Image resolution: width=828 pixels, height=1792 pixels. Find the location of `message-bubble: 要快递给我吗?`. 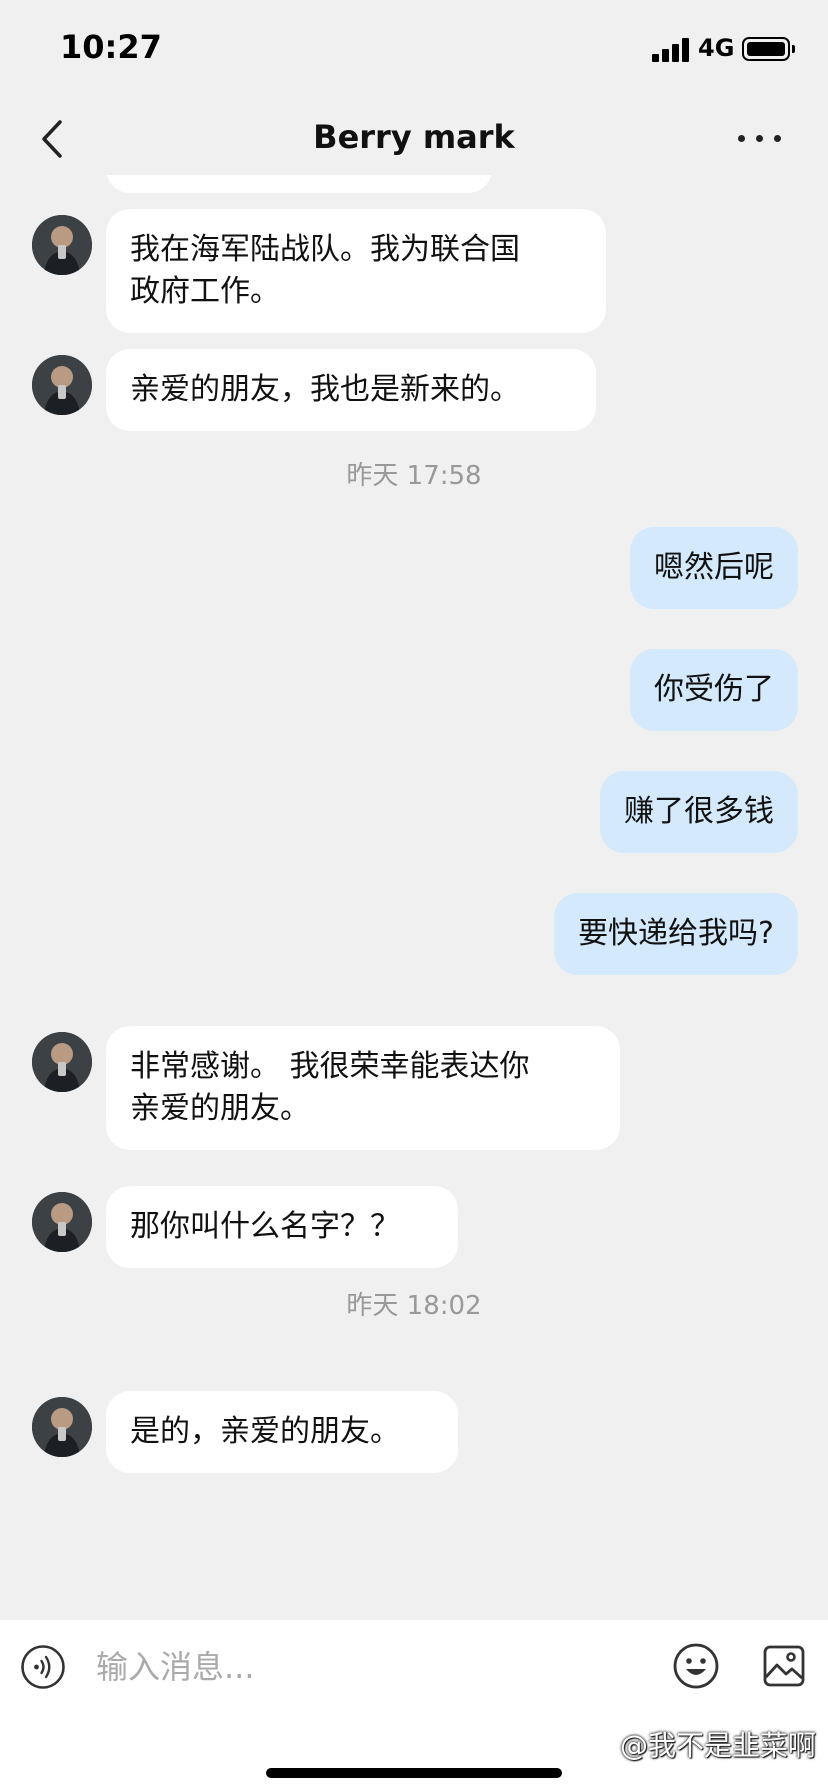

message-bubble: 要快递给我吗? is located at coordinates (676, 934).